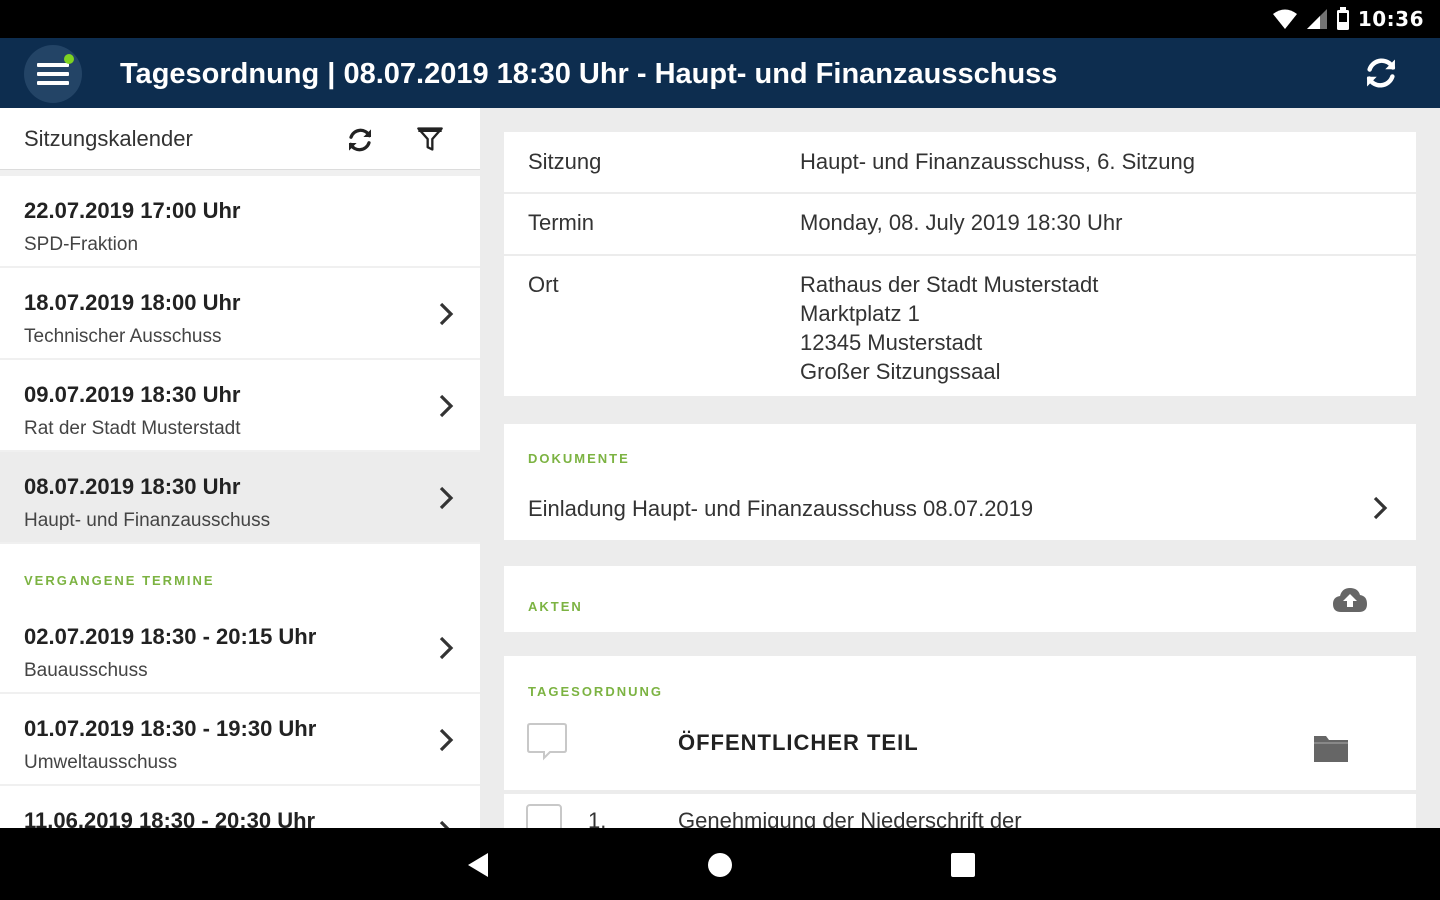 This screenshot has height=900, width=1440. Describe the element at coordinates (860, 313) in the screenshot. I see `address-line: Marktplatz 1` at that location.